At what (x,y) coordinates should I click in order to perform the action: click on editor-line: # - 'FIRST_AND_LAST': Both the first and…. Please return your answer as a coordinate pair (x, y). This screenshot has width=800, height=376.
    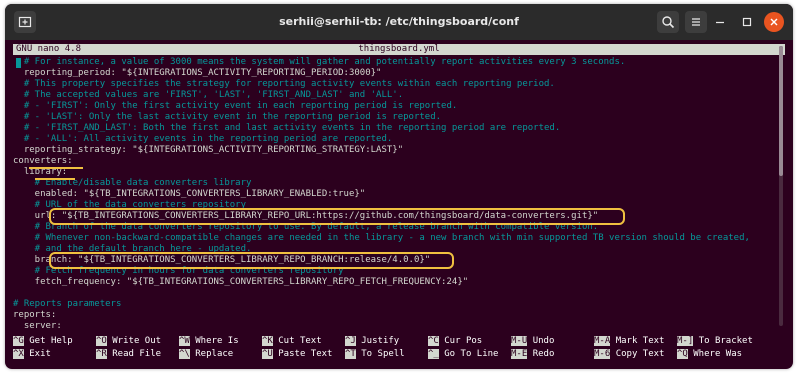
    Looking at the image, I should click on (287, 128).